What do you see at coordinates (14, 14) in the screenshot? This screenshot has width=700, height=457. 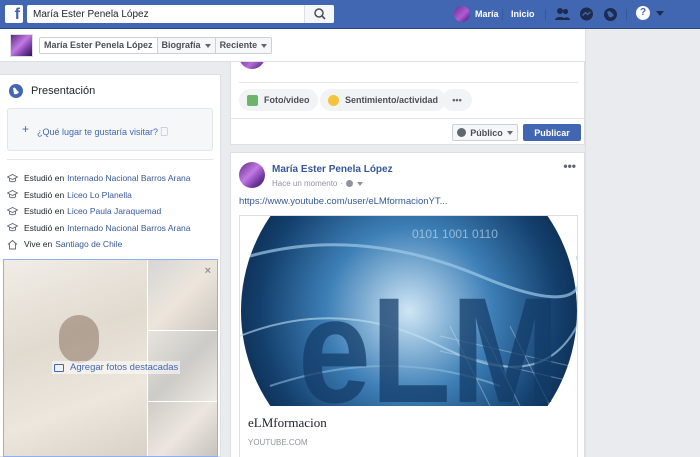 I see `facebook-logo: f` at bounding box center [14, 14].